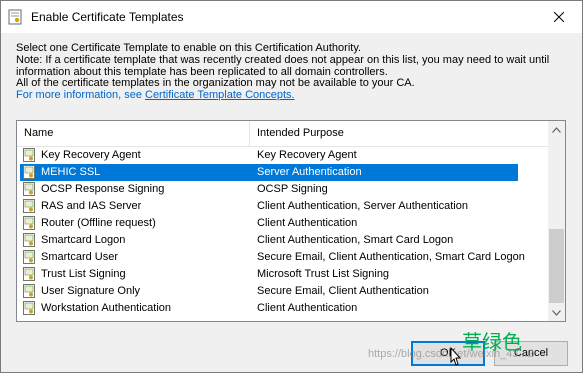  I want to click on scroll-up-button, so click(556, 129).